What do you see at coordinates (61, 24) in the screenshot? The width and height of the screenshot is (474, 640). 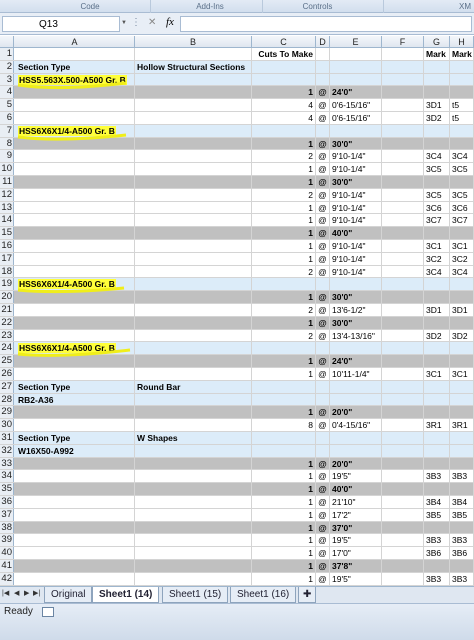 I see `name-box: Q13` at bounding box center [61, 24].